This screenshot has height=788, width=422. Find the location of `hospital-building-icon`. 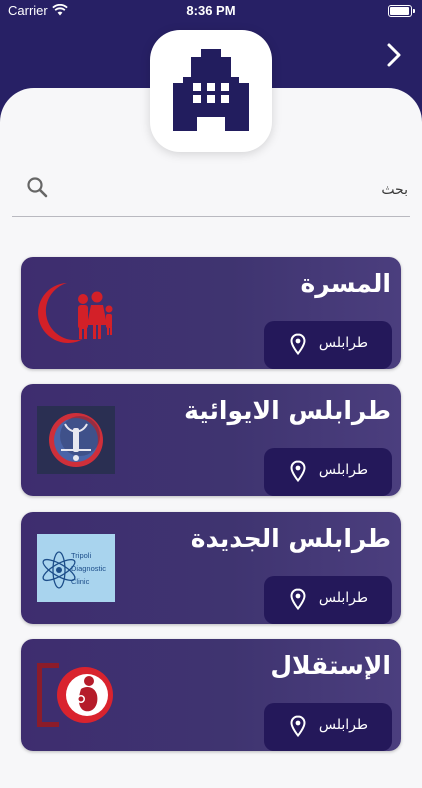

hospital-building-icon is located at coordinates (211, 90).